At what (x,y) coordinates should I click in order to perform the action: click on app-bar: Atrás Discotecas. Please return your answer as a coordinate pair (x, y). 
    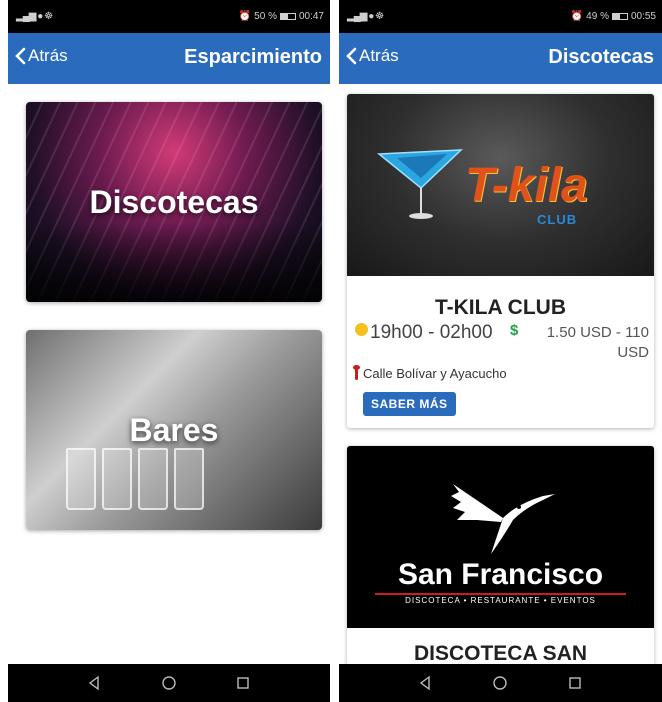
    Looking at the image, I should click on (500, 58).